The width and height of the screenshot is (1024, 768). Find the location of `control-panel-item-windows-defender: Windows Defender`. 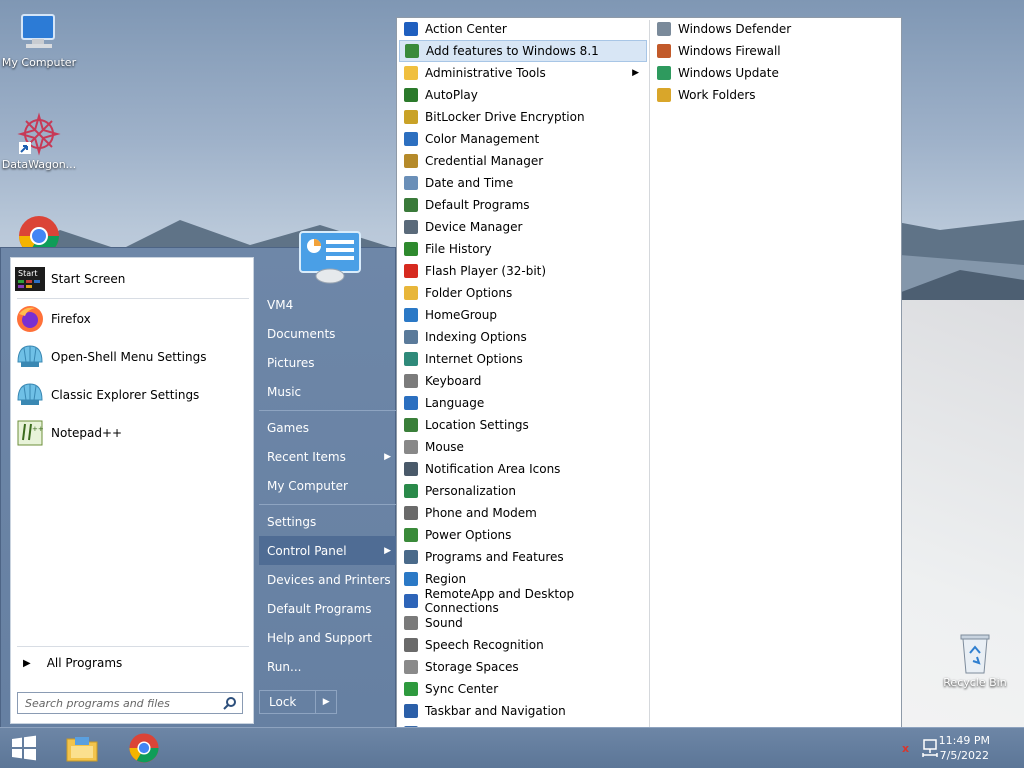

control-panel-item-windows-defender: Windows Defender is located at coordinates (775, 29).